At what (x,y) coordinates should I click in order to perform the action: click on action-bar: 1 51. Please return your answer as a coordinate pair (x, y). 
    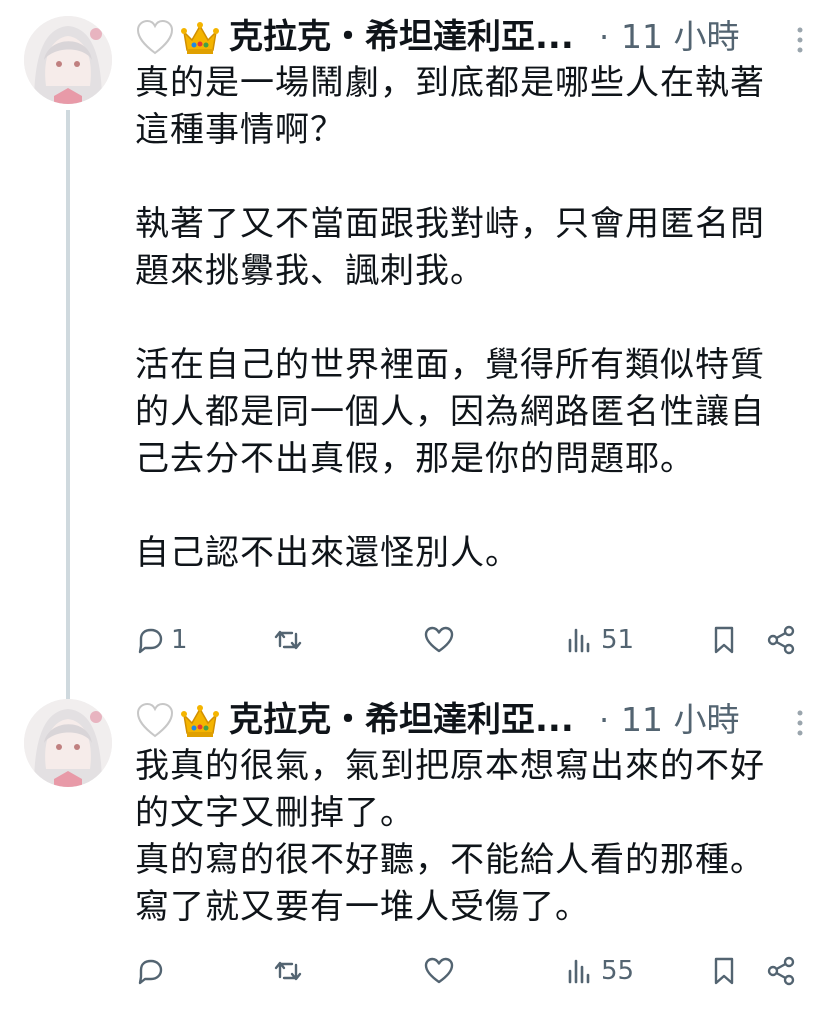
    Looking at the image, I should click on (475, 640).